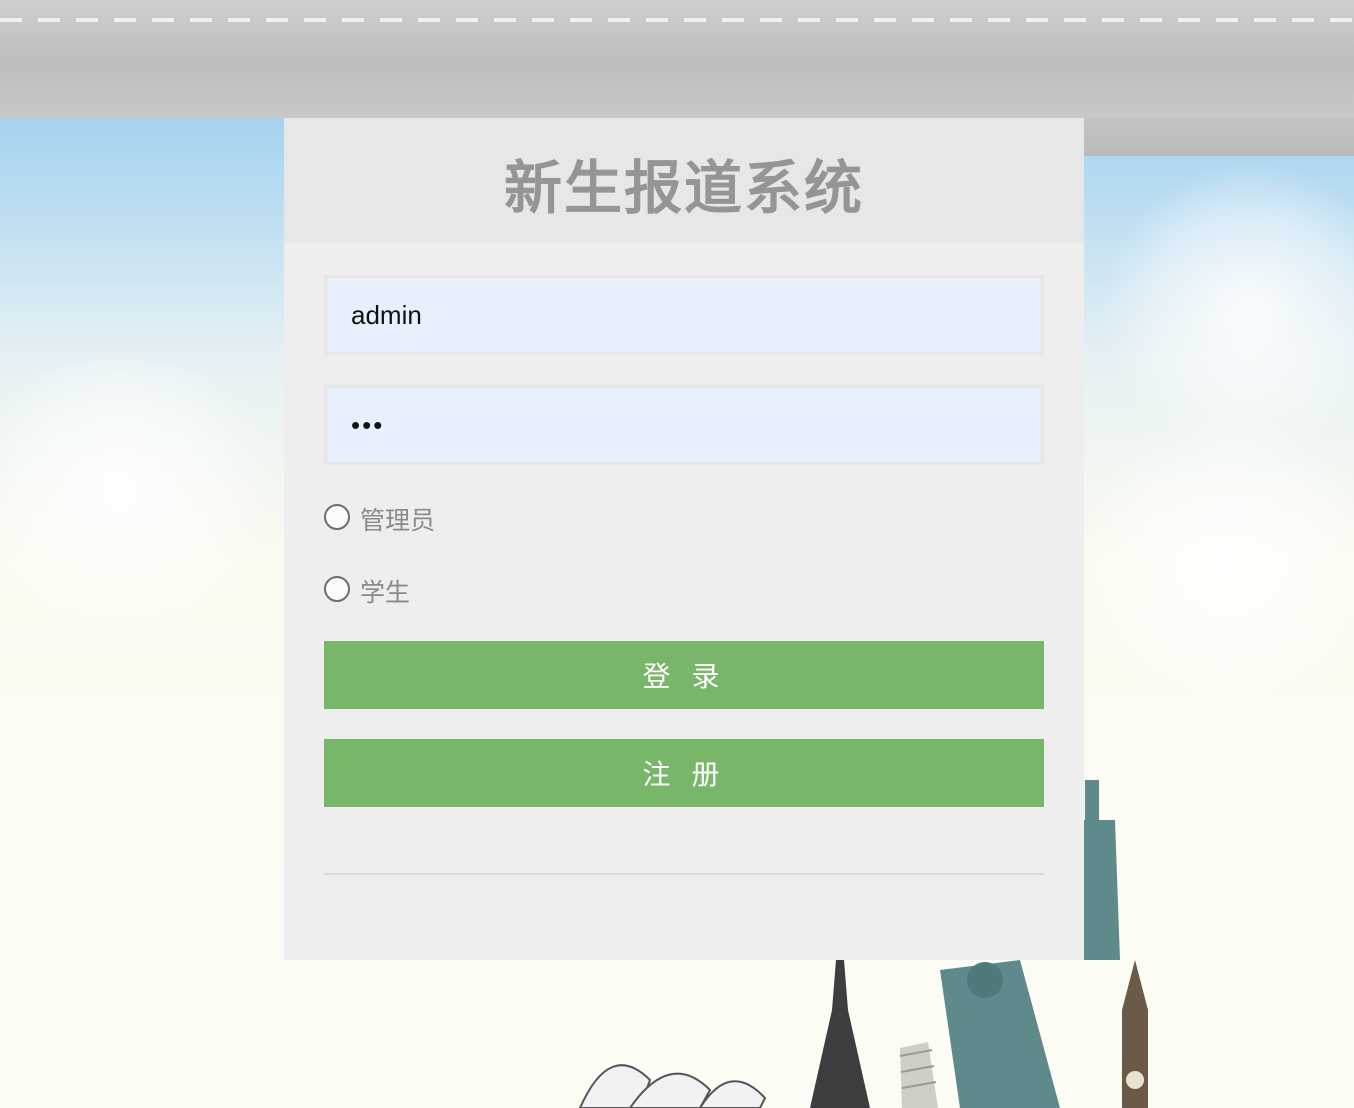 This screenshot has height=1108, width=1354. Describe the element at coordinates (337, 589) in the screenshot. I see `radio-button-student` at that location.